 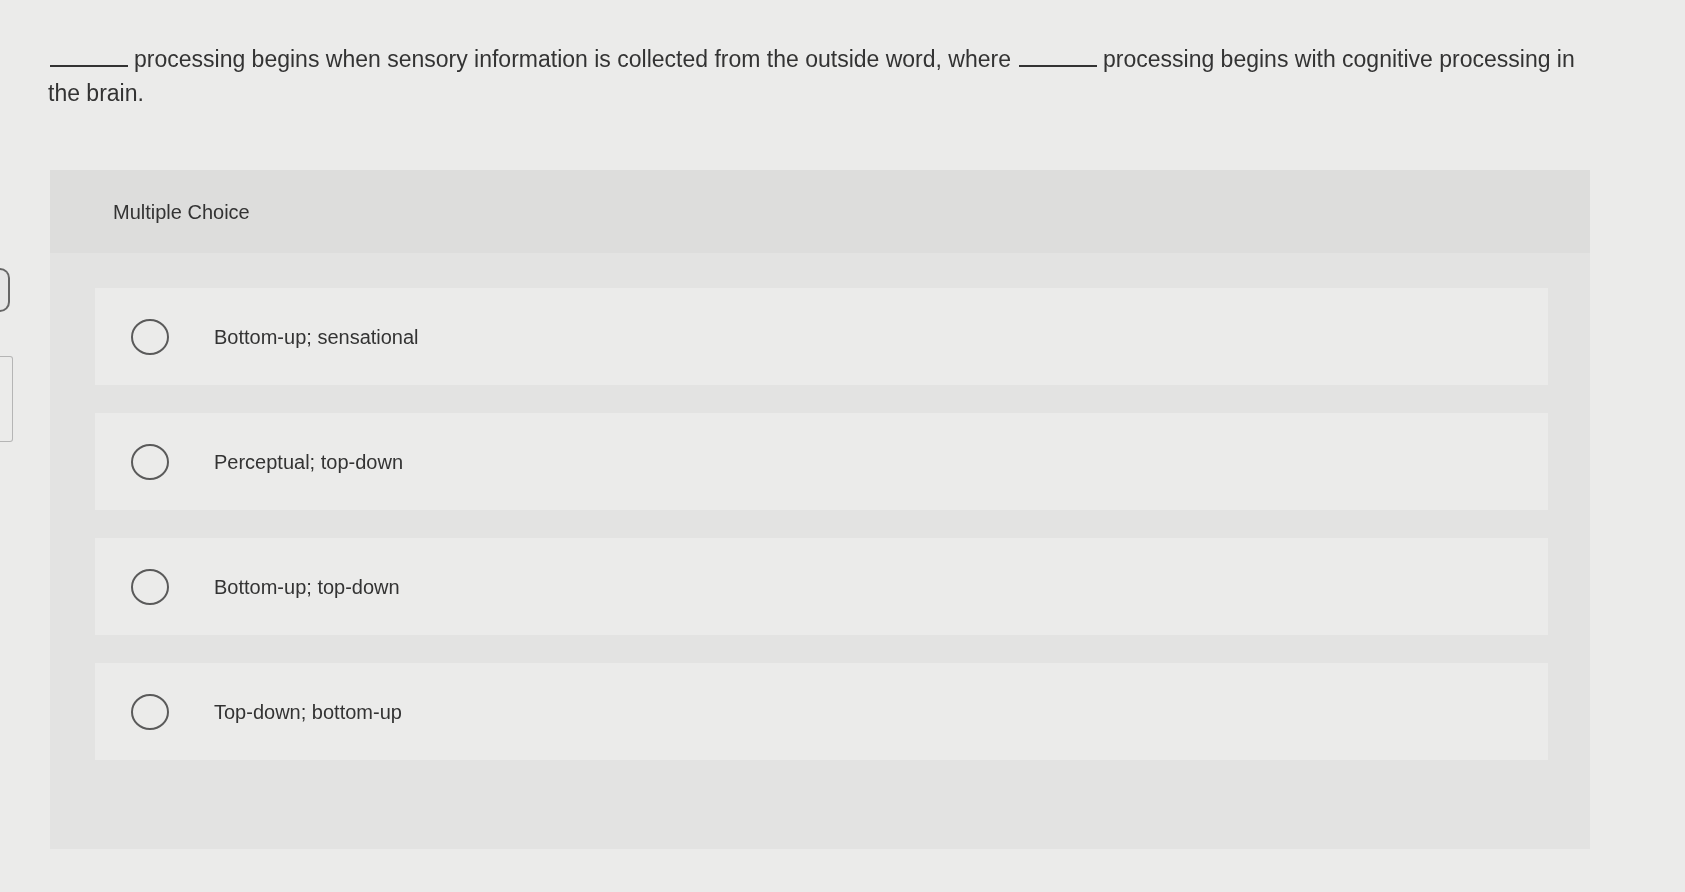 I want to click on answer-option: Bottom-up; top-down, so click(x=821, y=586).